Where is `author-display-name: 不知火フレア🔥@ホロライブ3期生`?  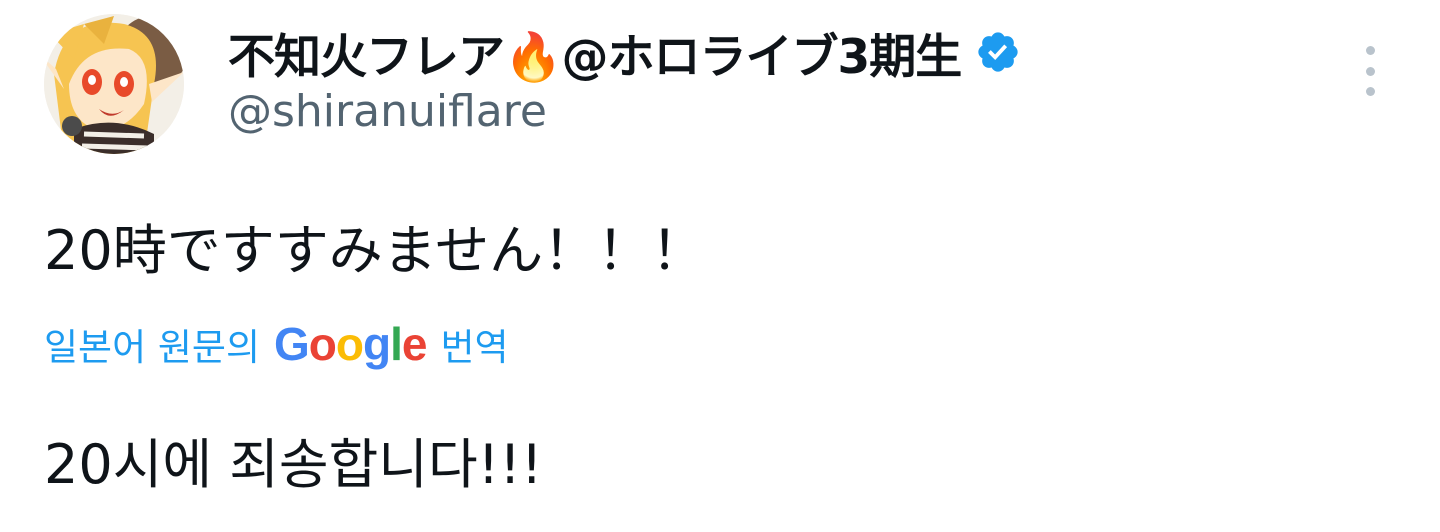
author-display-name: 不知火フレア🔥@ホロライブ3期生 is located at coordinates (595, 52).